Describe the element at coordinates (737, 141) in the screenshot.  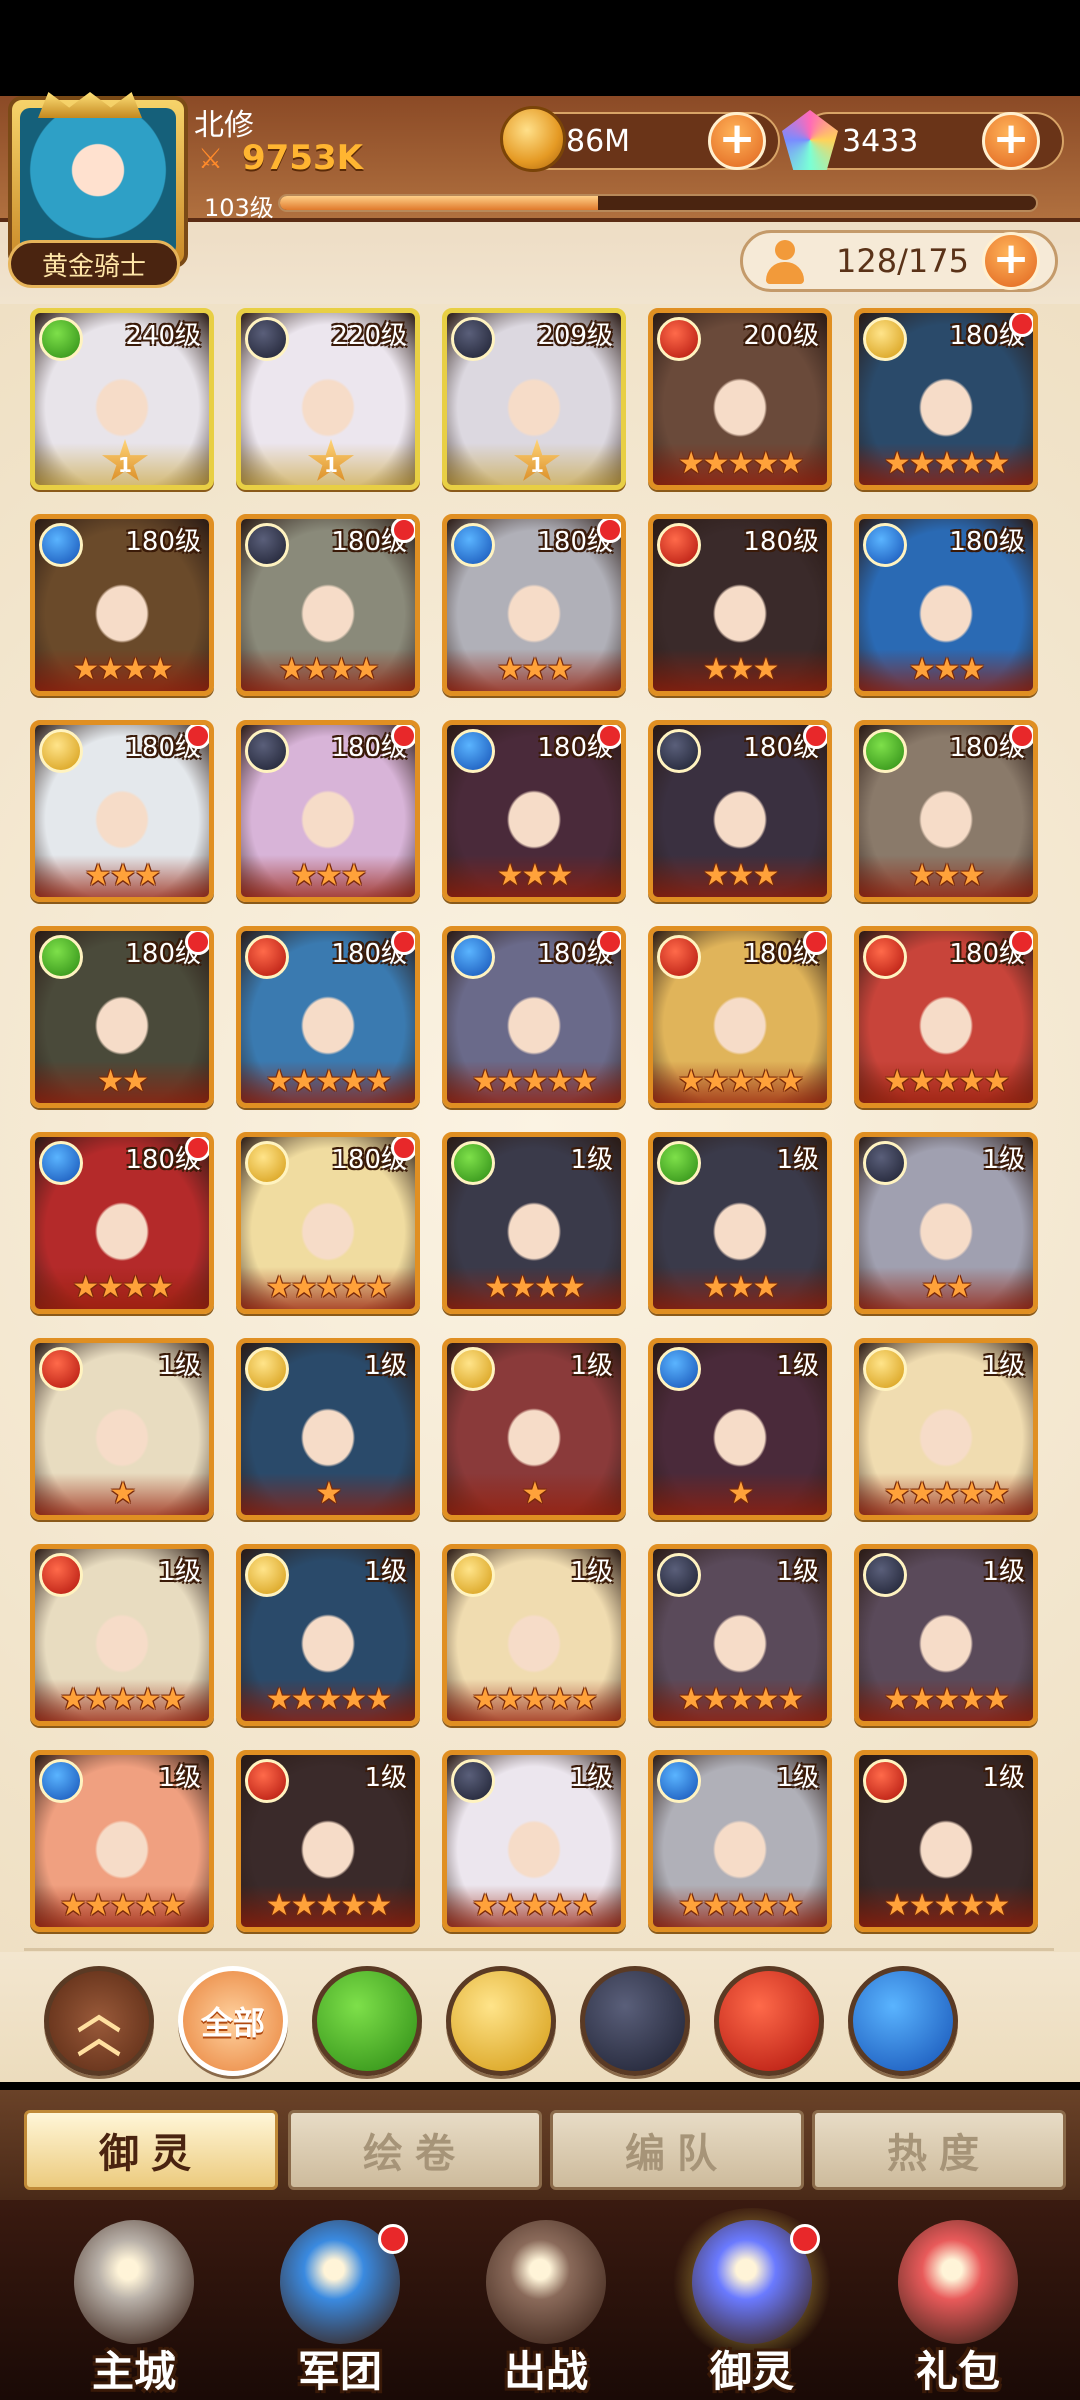
I see `add-gold-button: +` at that location.